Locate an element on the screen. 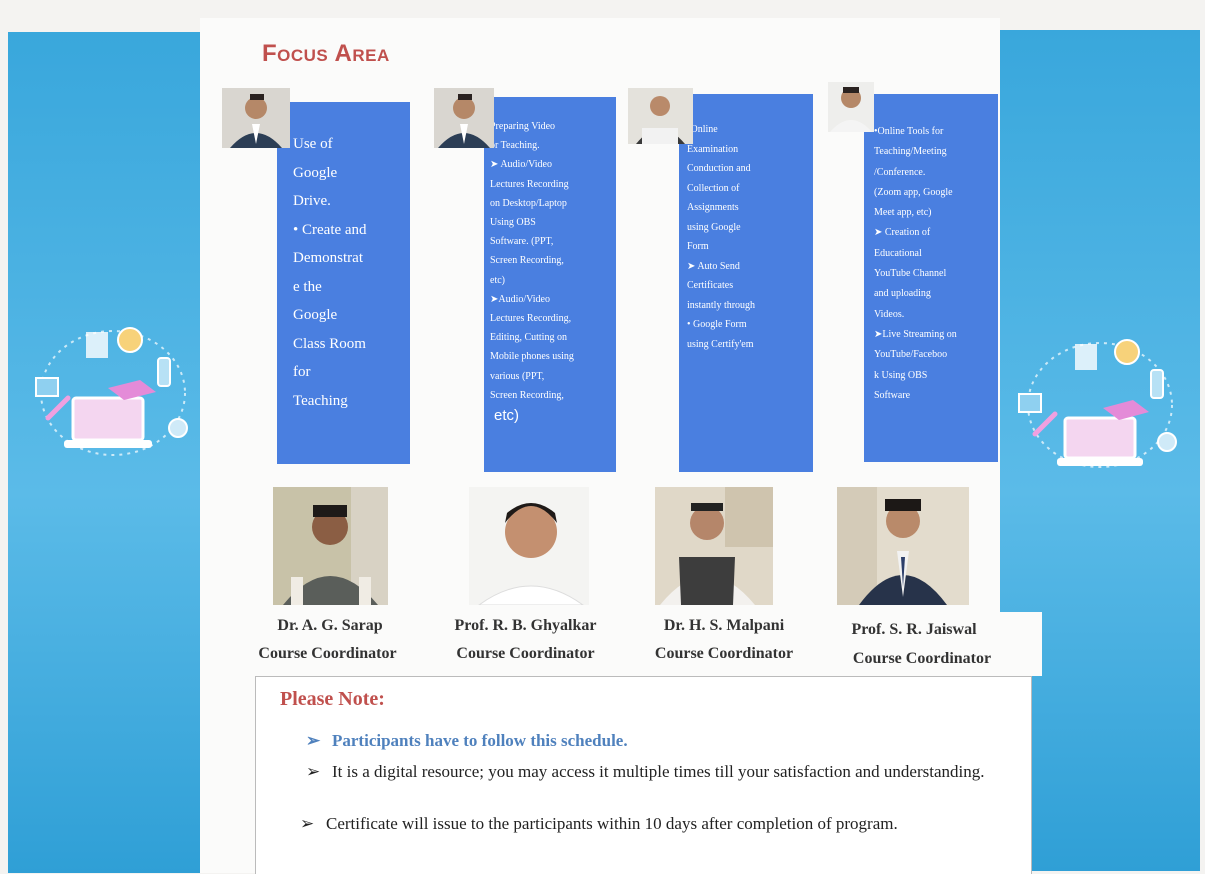 The width and height of the screenshot is (1205, 874). focus-card-text-end: etc) is located at coordinates (507, 415).